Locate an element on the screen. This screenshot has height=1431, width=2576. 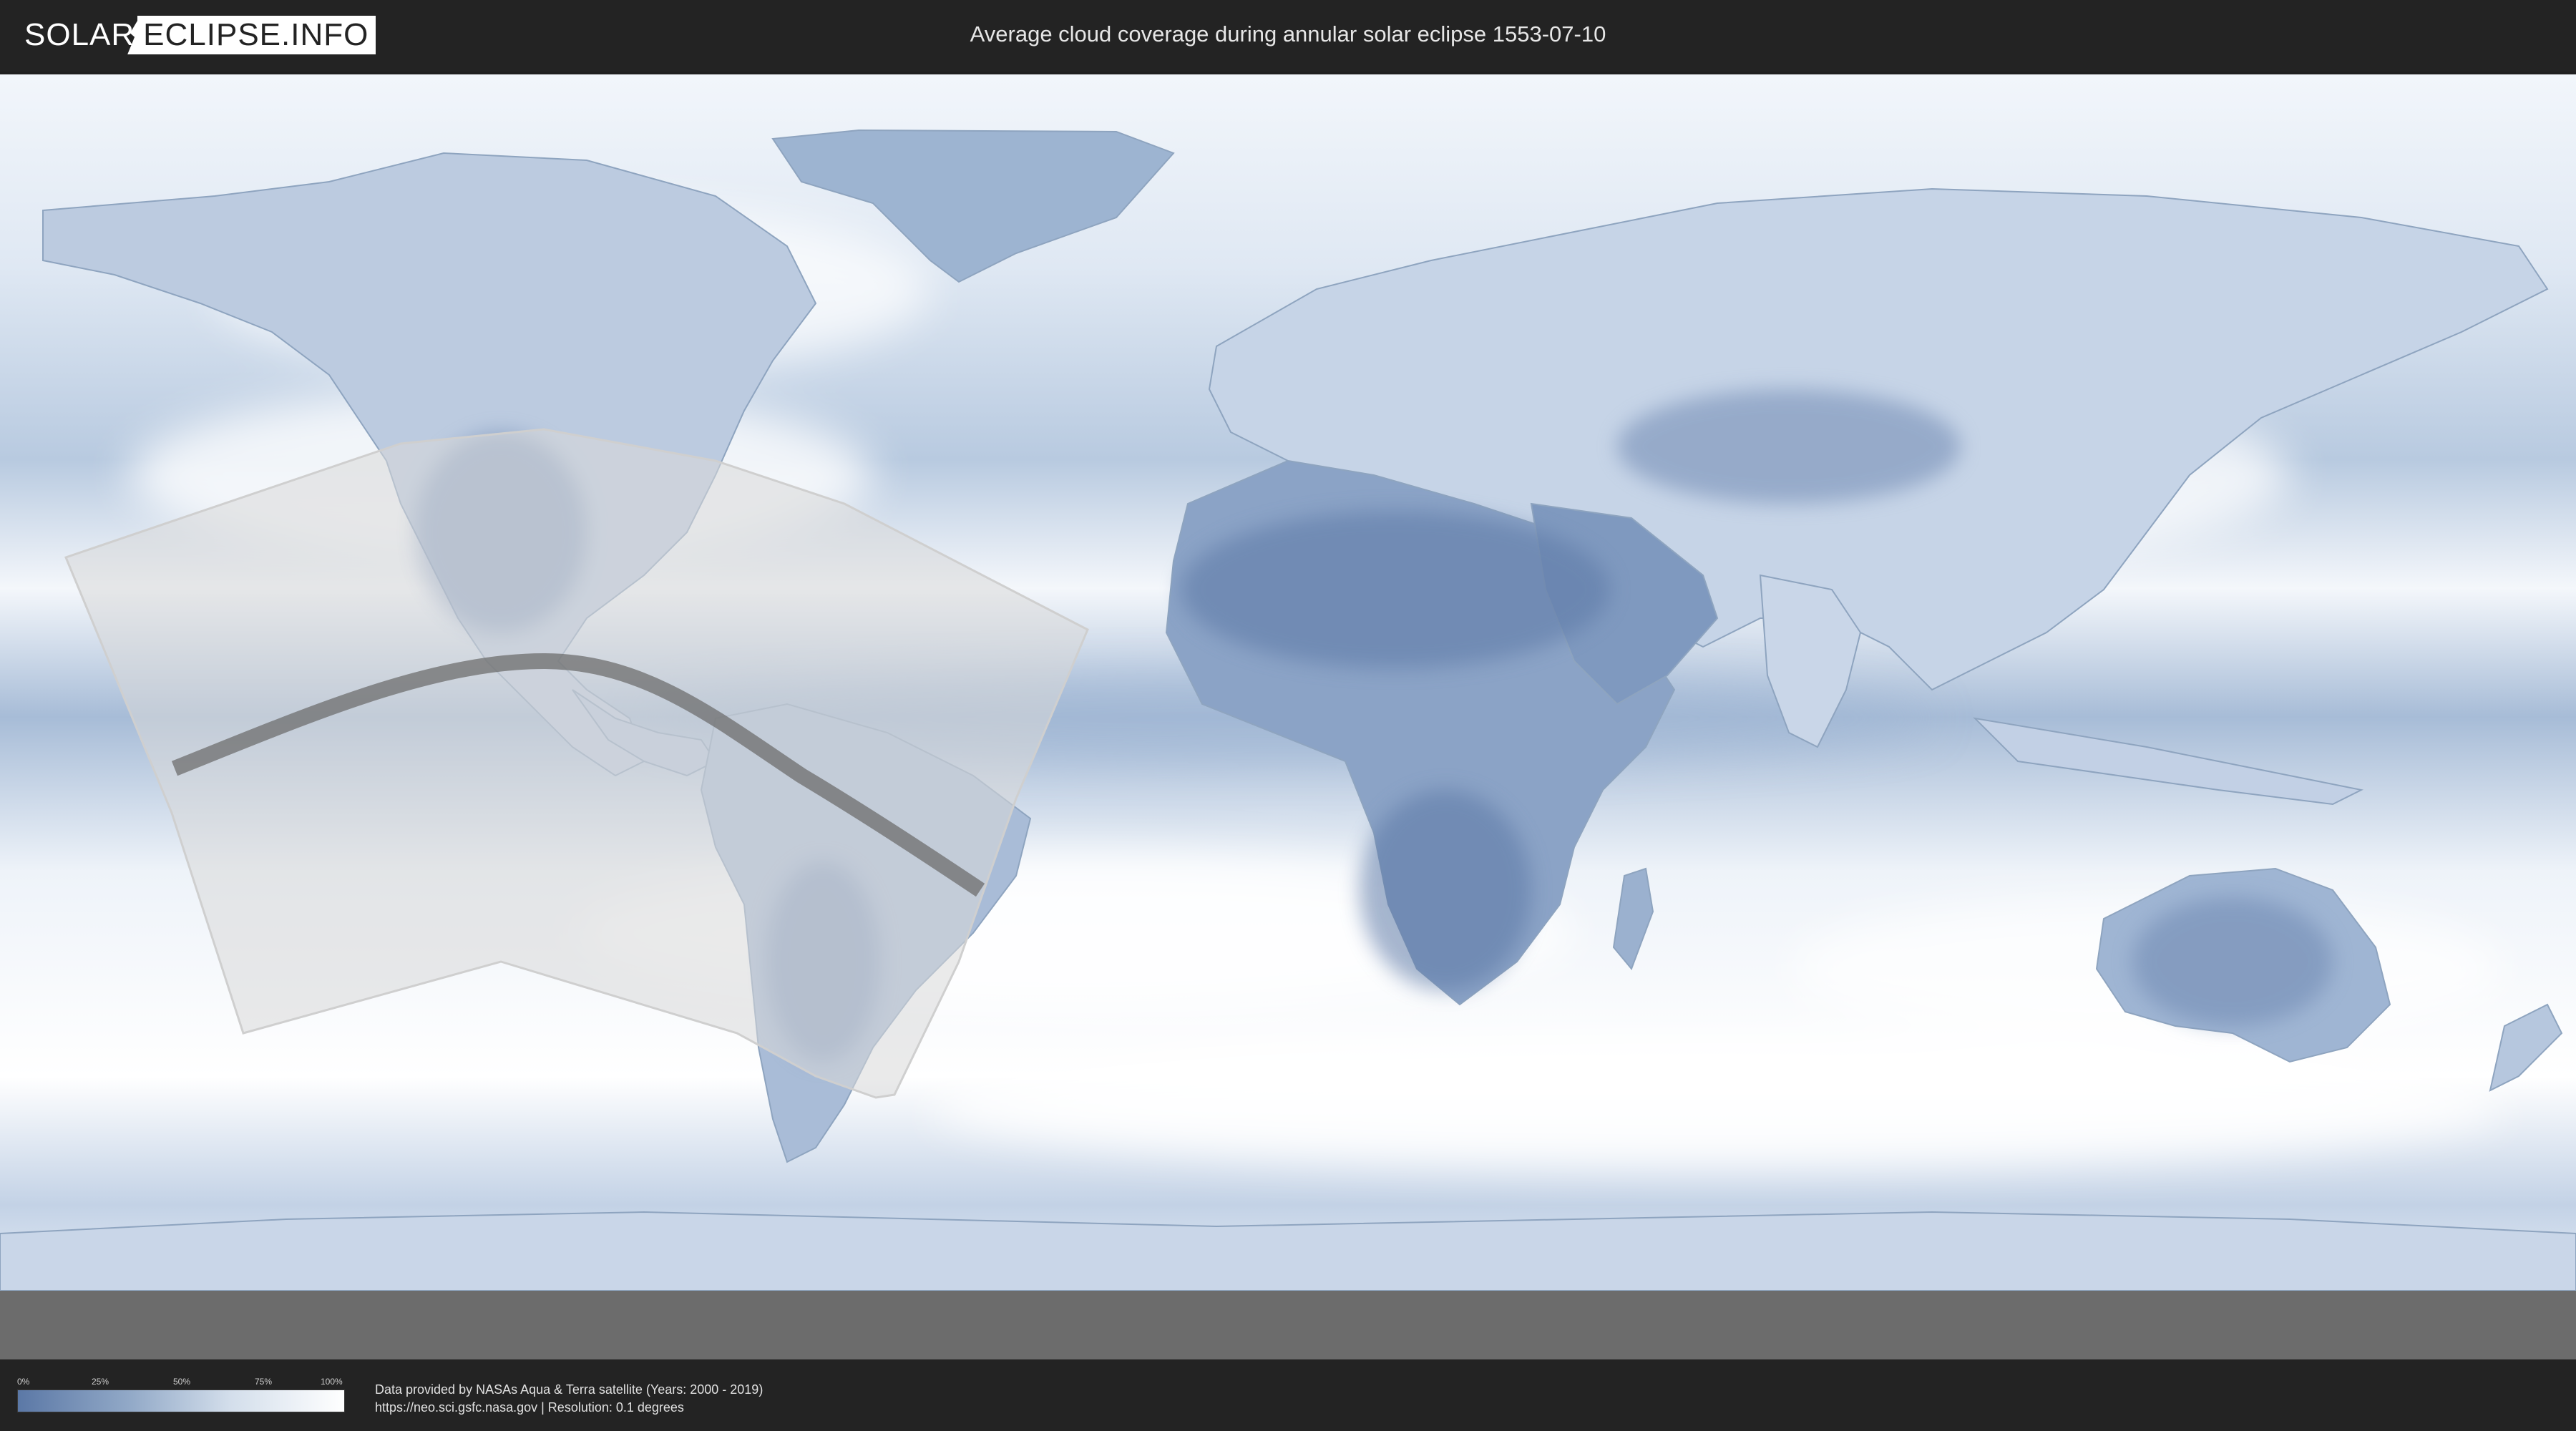
cloud-coverage-legend: 0% 25% 50% 75% 100% is located at coordinates (181, 1393).